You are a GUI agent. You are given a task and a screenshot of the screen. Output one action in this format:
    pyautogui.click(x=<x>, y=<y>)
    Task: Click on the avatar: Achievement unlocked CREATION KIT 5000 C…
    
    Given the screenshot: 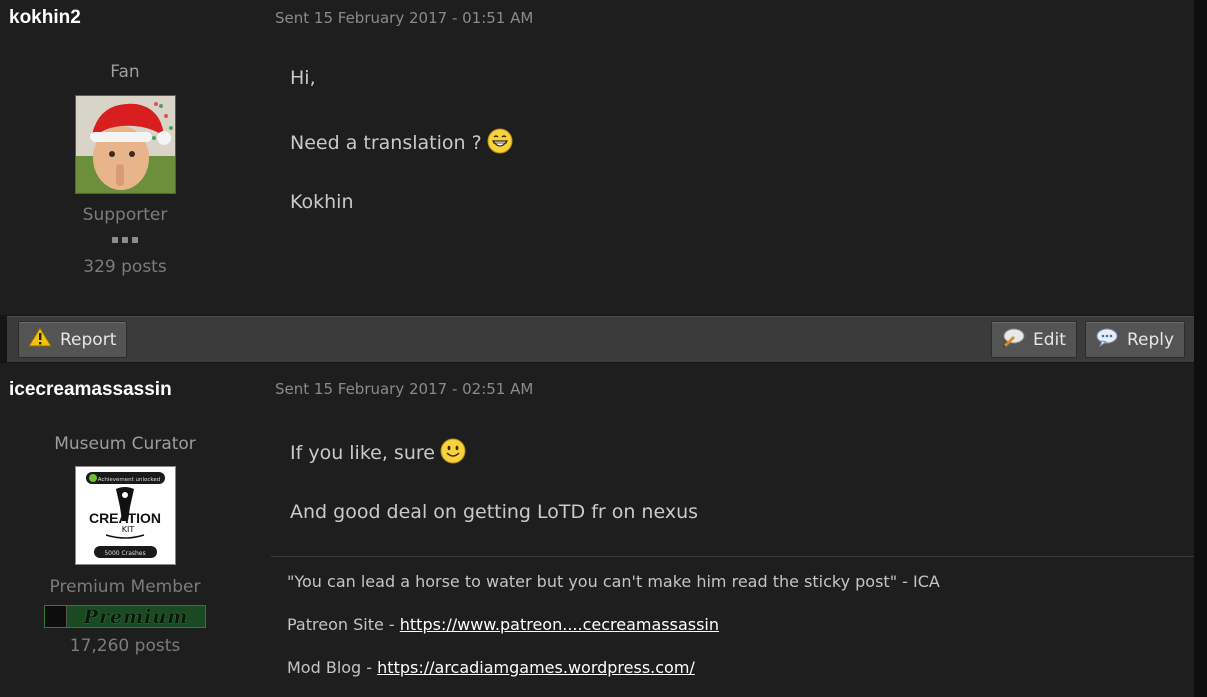 What is the action you would take?
    pyautogui.click(x=125, y=515)
    